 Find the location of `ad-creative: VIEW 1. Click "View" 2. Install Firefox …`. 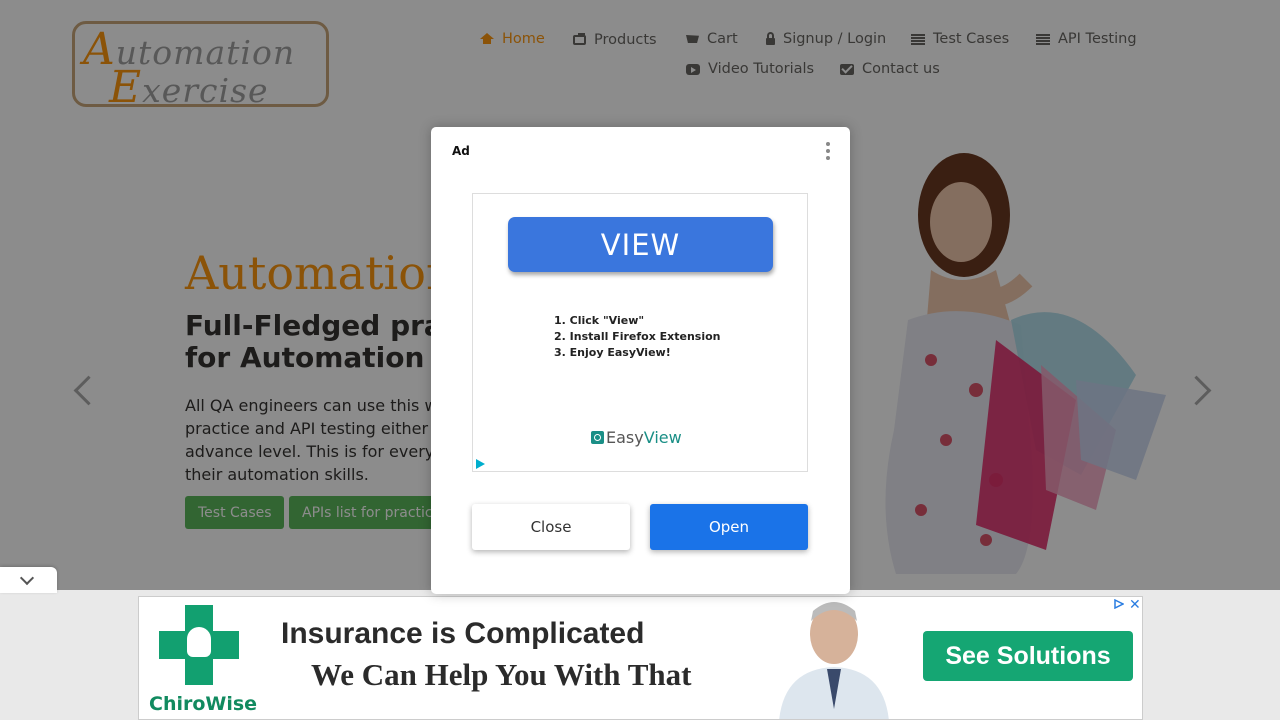

ad-creative: VIEW 1. Click "View" 2. Install Firefox … is located at coordinates (640, 332).